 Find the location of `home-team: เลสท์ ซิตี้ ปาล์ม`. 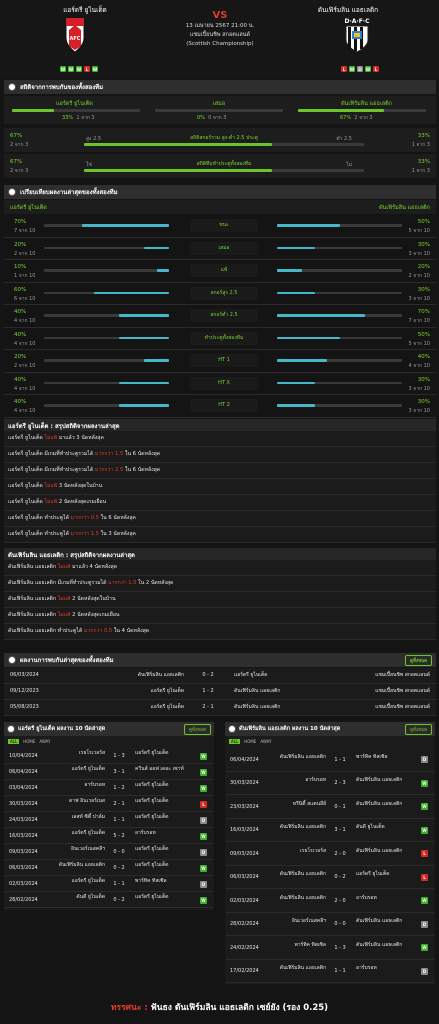

home-team: เลสท์ ซิตี้ ปาล์ม is located at coordinates (75, 817).